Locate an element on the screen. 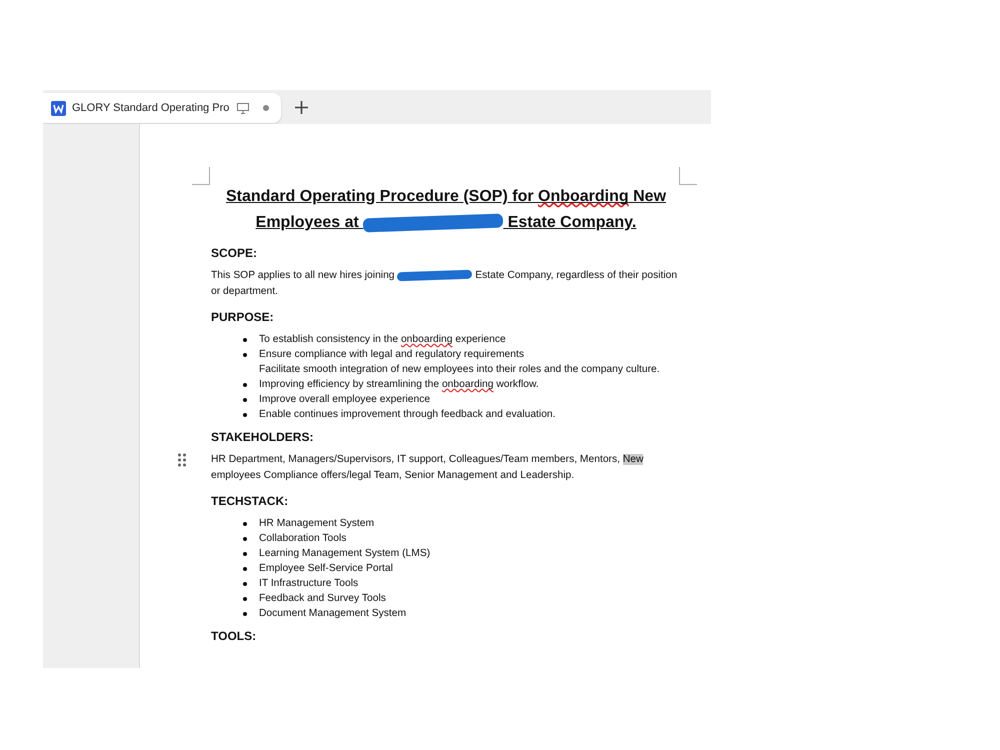 This screenshot has height=750, width=1000. list-item: IT Infrastructure Tools is located at coordinates (308, 583).